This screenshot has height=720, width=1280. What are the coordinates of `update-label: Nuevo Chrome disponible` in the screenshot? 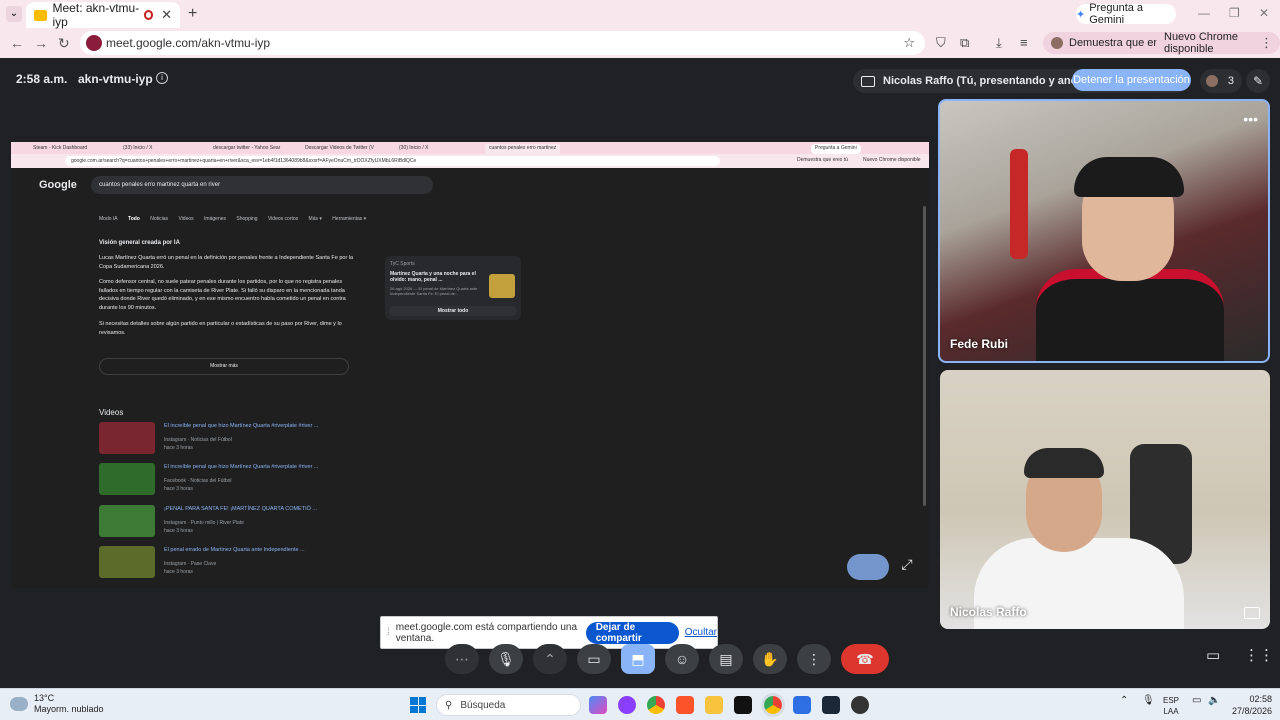 It's located at (1201, 43).